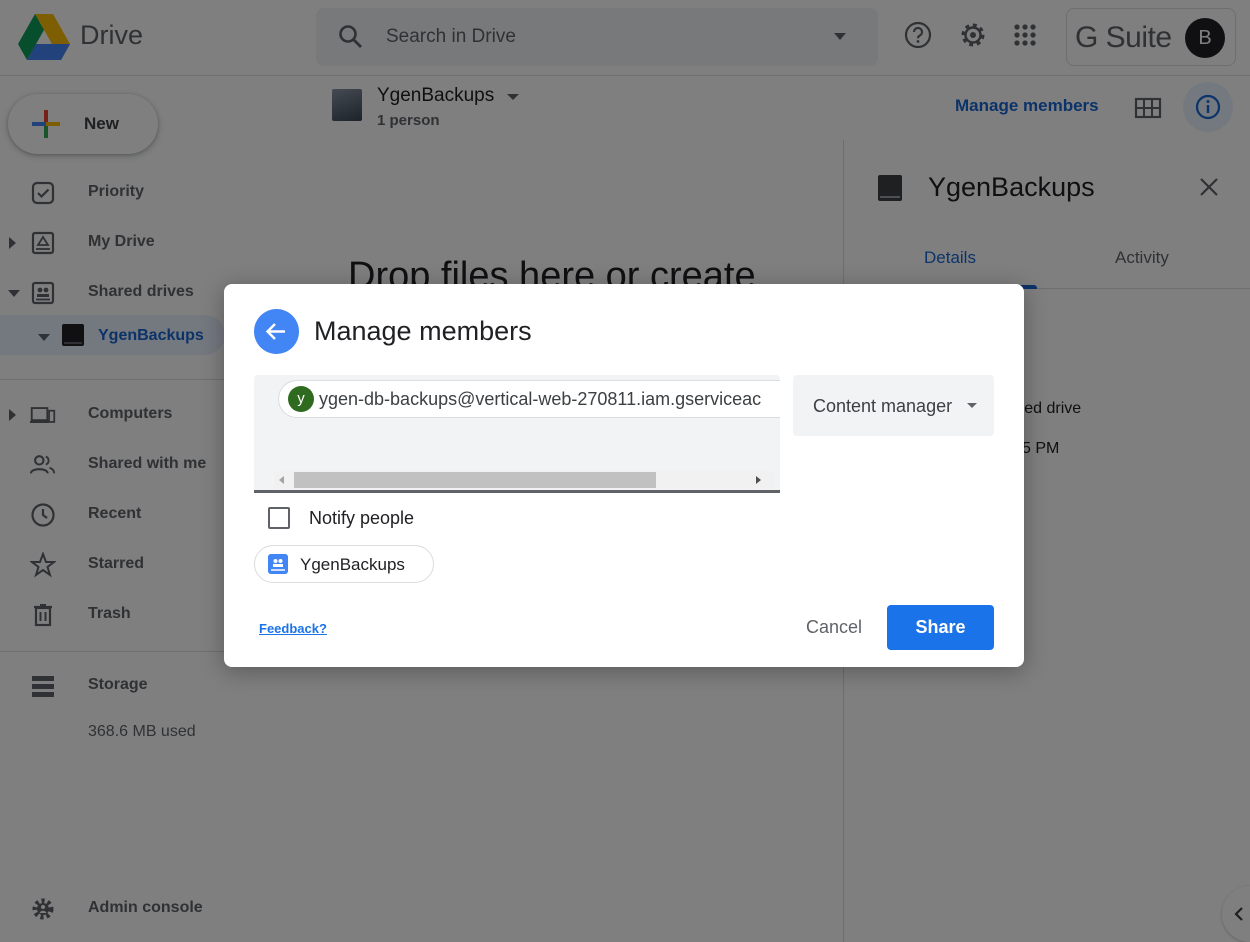  Describe the element at coordinates (361, 518) in the screenshot. I see `notify-people-label: Notify people` at that location.